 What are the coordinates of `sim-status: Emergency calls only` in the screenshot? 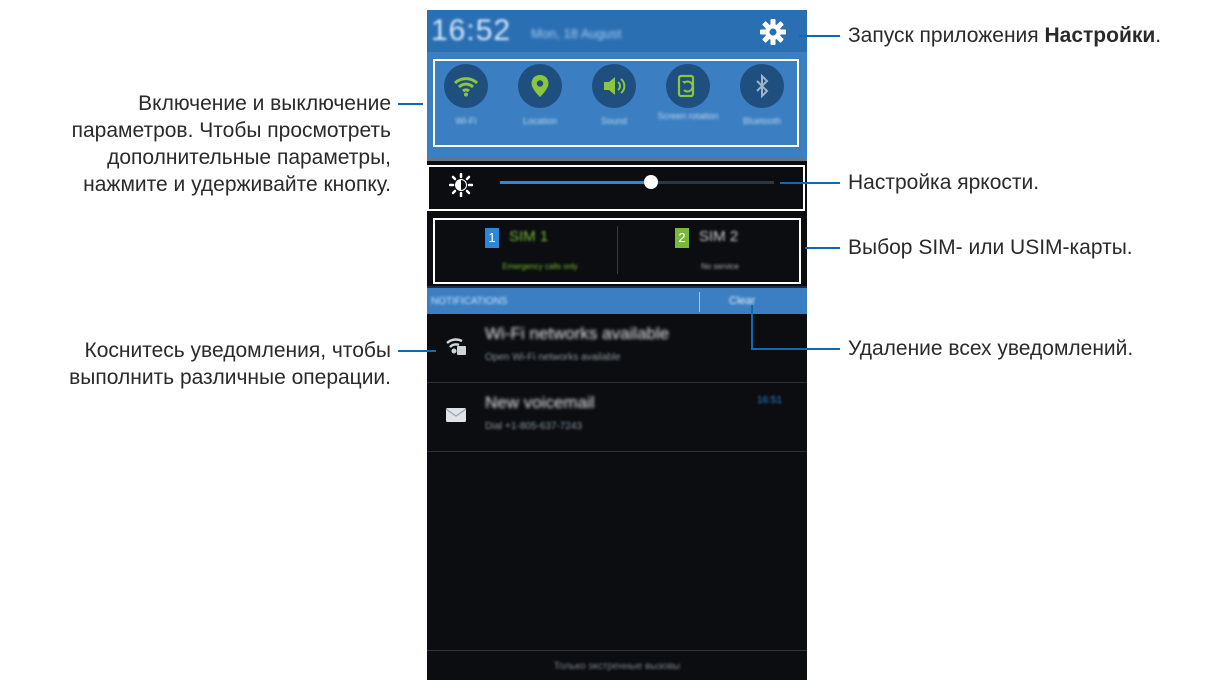 It's located at (540, 266).